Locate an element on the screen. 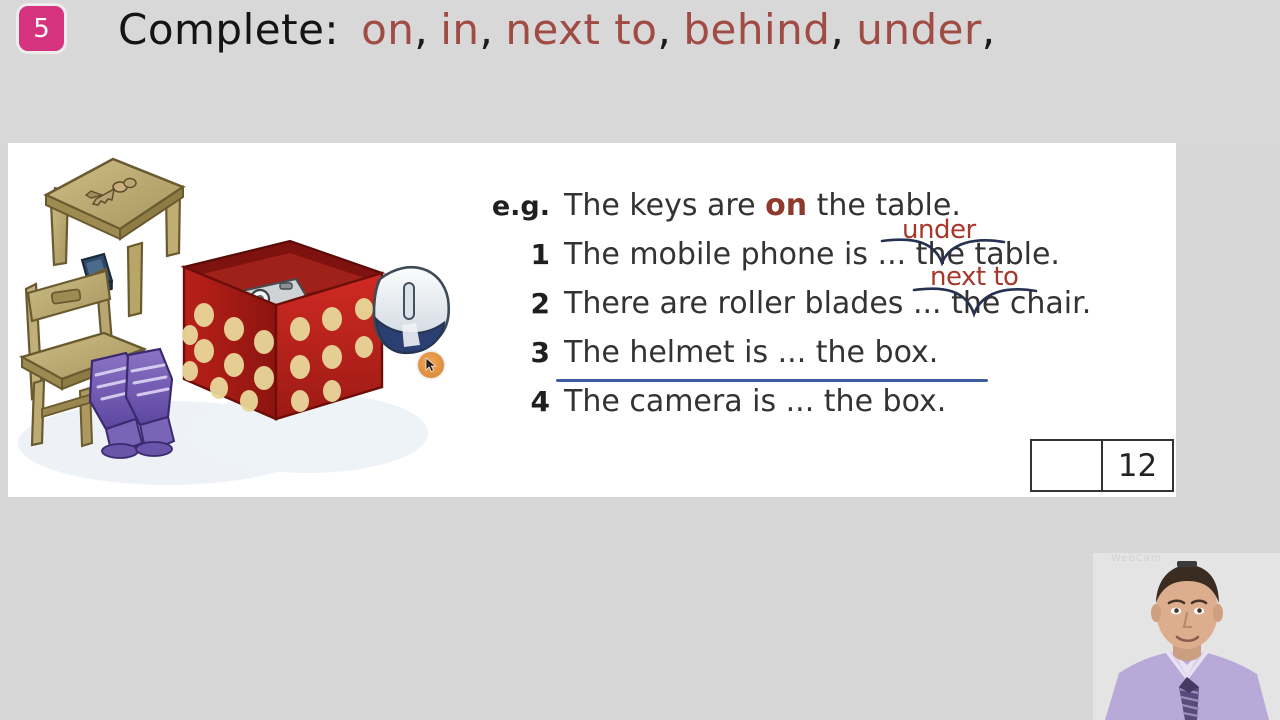 This screenshot has height=720, width=1280. example-text-before: The keys are is located at coordinates (665, 205).